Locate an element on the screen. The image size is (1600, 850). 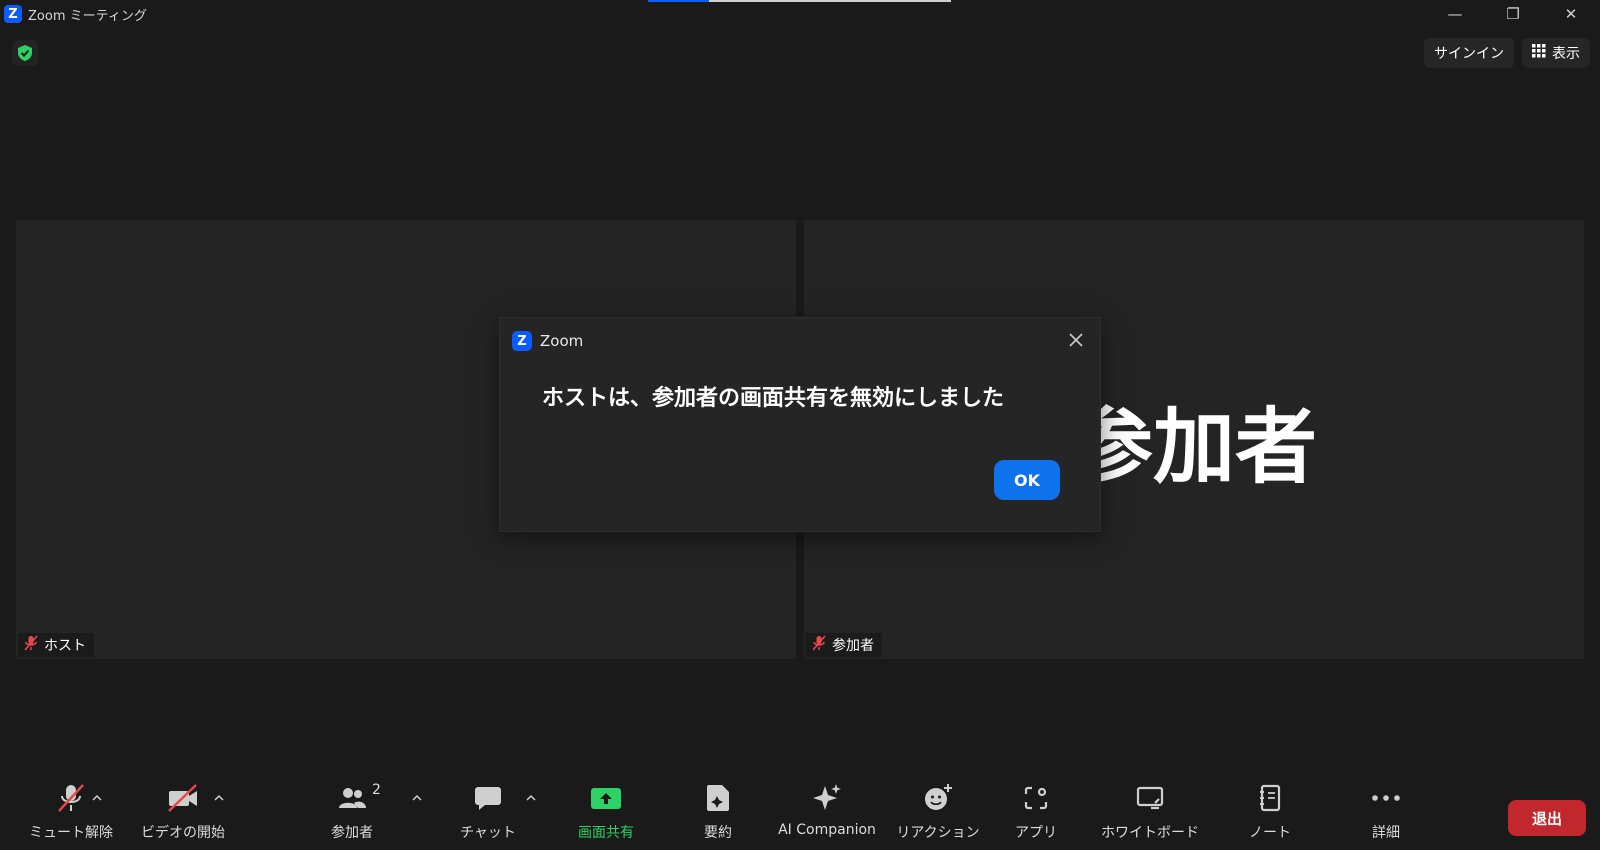
participant-count: 2 is located at coordinates (376, 790).